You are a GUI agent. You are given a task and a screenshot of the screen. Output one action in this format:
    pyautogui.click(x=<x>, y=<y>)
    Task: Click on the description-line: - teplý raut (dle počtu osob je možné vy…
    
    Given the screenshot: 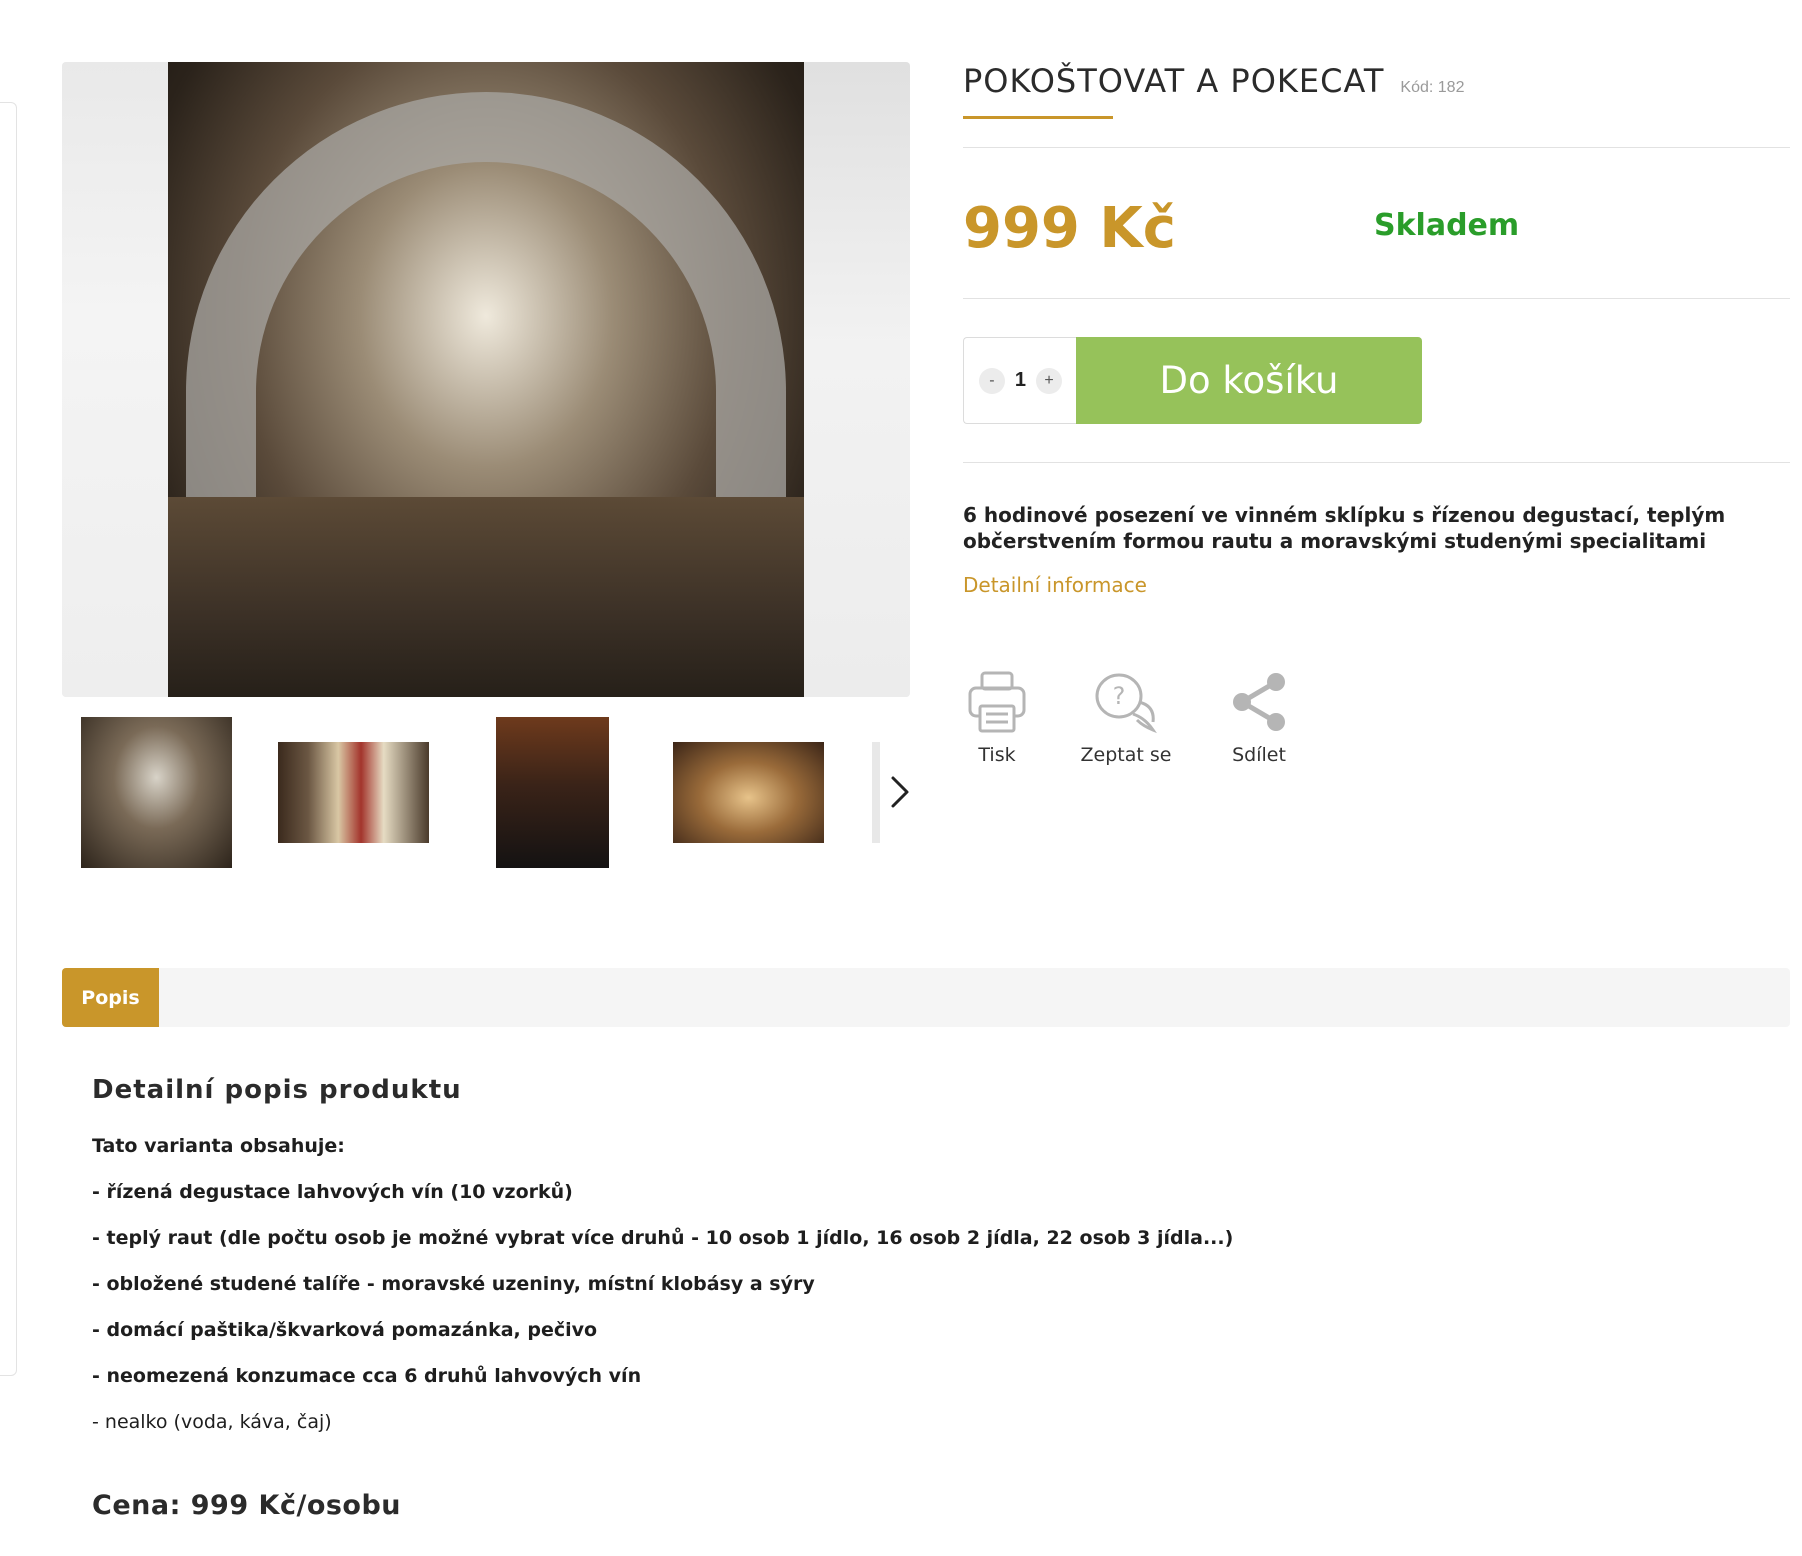 What is the action you would take?
    pyautogui.click(x=663, y=1238)
    